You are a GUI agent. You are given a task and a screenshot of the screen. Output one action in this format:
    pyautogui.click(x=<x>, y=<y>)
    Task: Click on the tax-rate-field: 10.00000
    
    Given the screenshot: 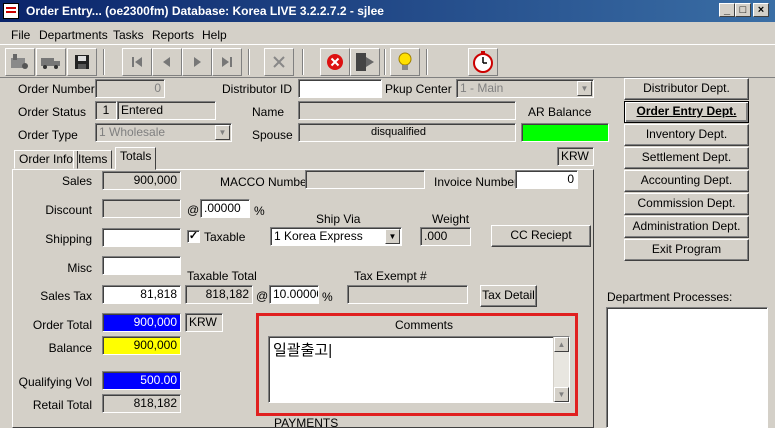 What is the action you would take?
    pyautogui.click(x=294, y=294)
    